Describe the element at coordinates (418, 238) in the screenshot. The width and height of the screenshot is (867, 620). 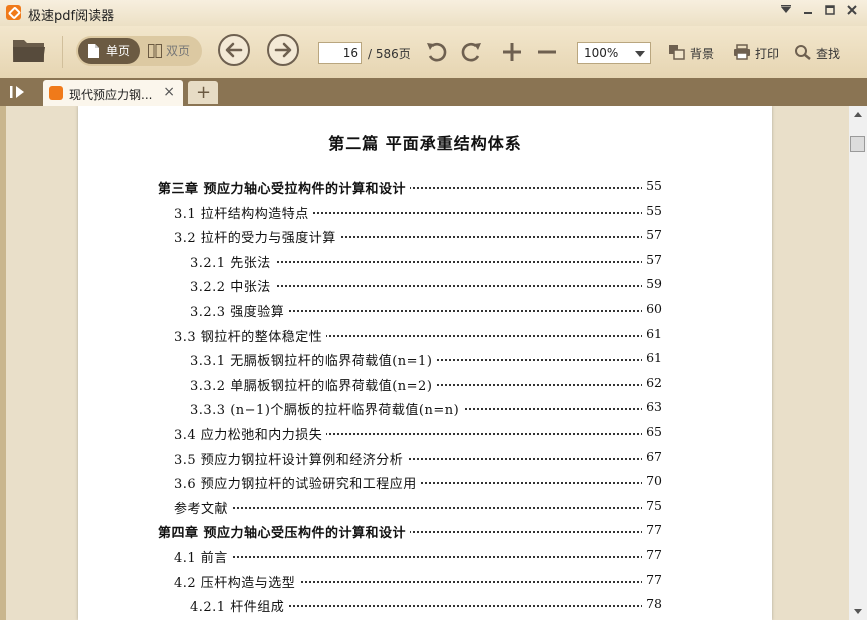
I see `toc-entry: 3.2 拉杆的受力与强度计算 57` at that location.